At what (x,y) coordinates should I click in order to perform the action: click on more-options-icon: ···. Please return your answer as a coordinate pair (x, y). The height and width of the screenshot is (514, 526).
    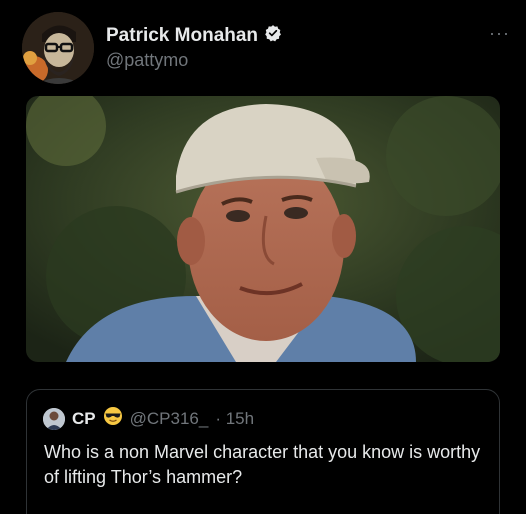
    Looking at the image, I should click on (499, 33).